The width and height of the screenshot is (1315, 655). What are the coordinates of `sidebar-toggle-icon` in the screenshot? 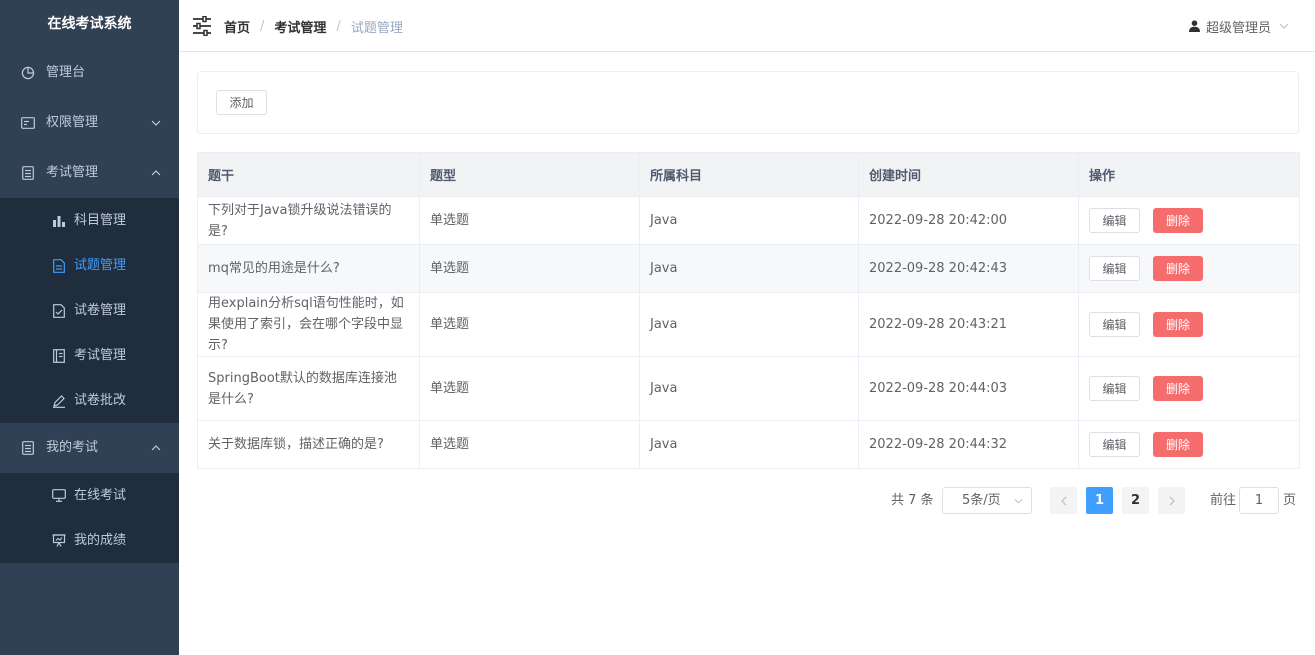 It's located at (202, 26).